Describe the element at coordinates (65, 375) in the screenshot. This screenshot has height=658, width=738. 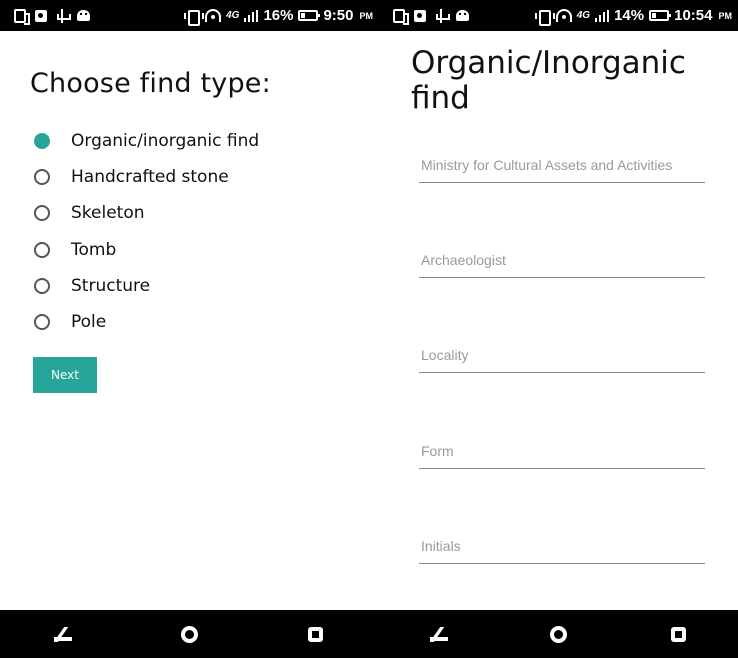
I see `next-button: Next` at that location.